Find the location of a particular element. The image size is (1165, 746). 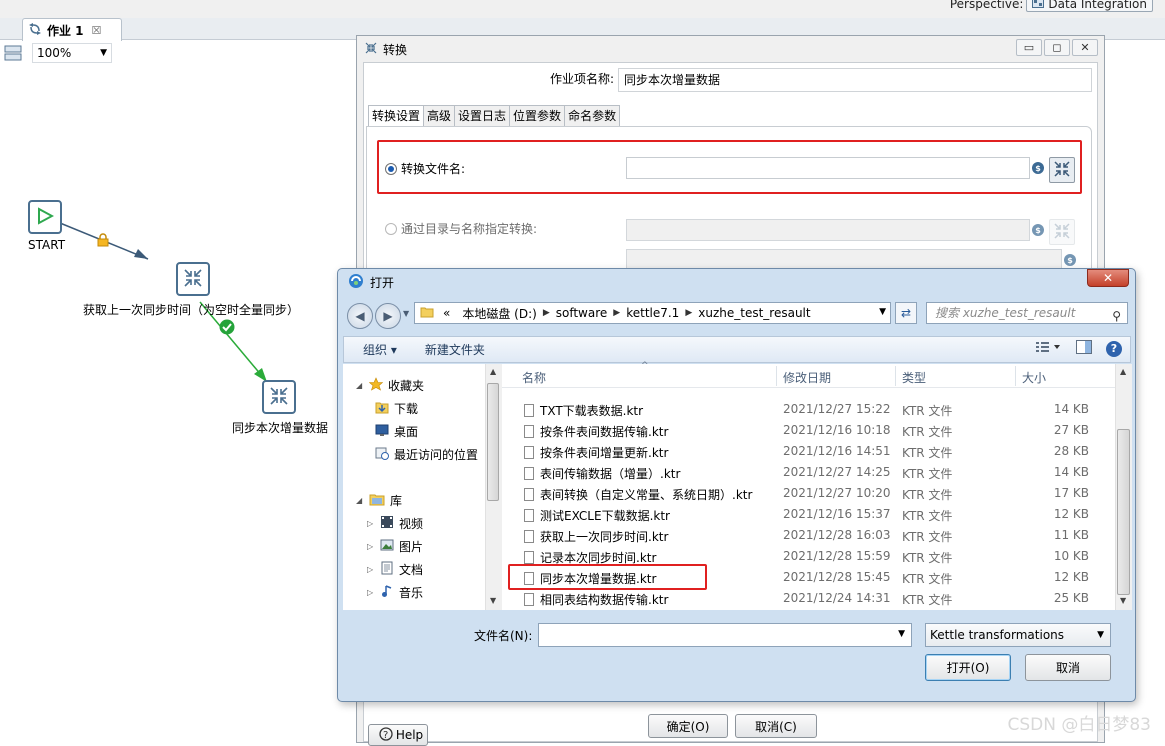

breadcrumb-software: software is located at coordinates (582, 313).